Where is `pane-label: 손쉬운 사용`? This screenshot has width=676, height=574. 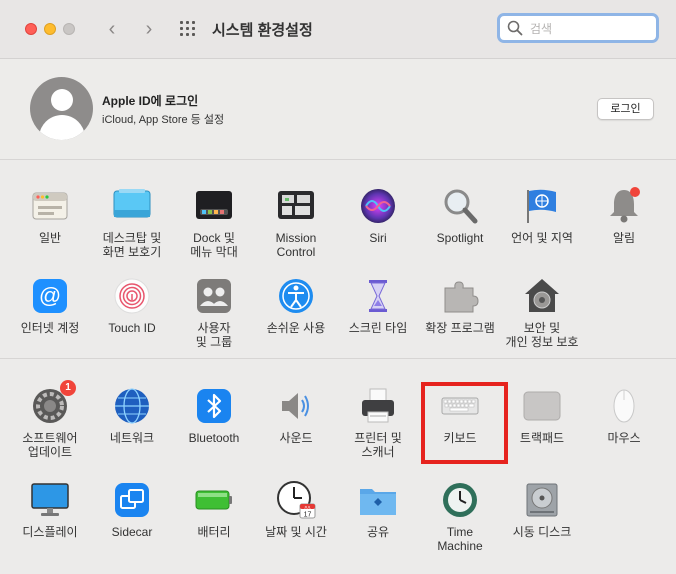
pane-label: 손쉬운 사용 is located at coordinates (296, 328).